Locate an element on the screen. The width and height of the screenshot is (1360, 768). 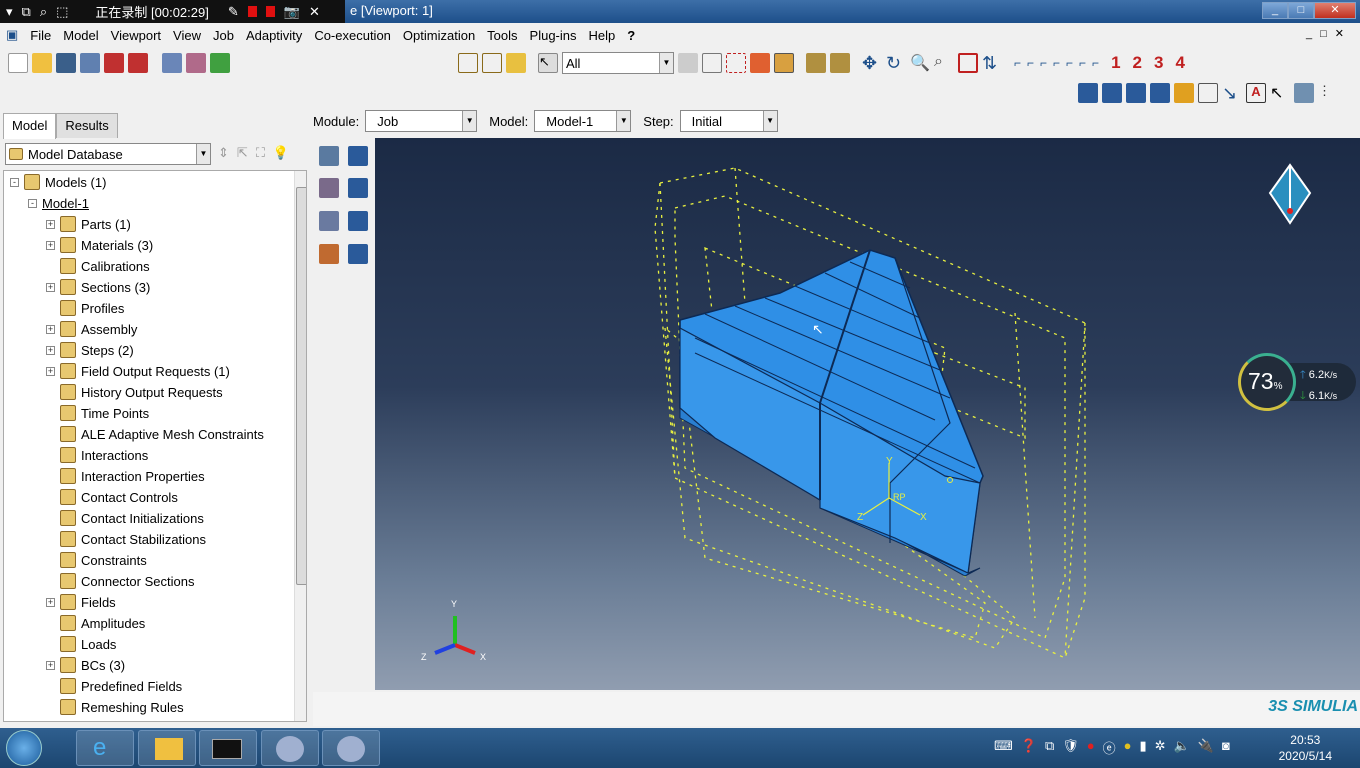
close-icon: ✕ is located at coordinates (314, 12).